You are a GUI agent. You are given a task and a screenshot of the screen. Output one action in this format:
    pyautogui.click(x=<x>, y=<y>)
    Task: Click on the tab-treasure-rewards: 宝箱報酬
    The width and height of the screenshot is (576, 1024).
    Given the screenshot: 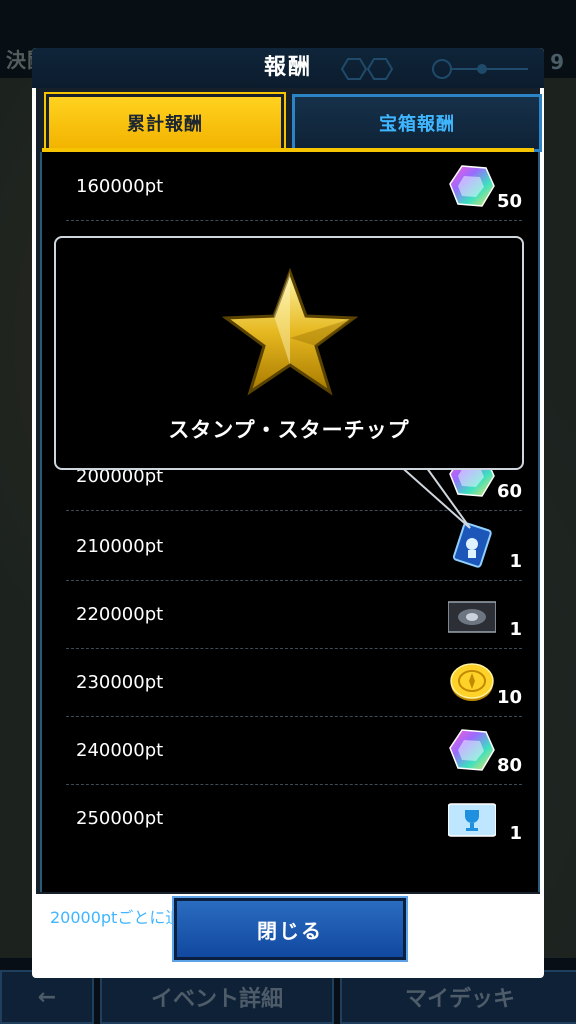 What is the action you would take?
    pyautogui.click(x=417, y=123)
    